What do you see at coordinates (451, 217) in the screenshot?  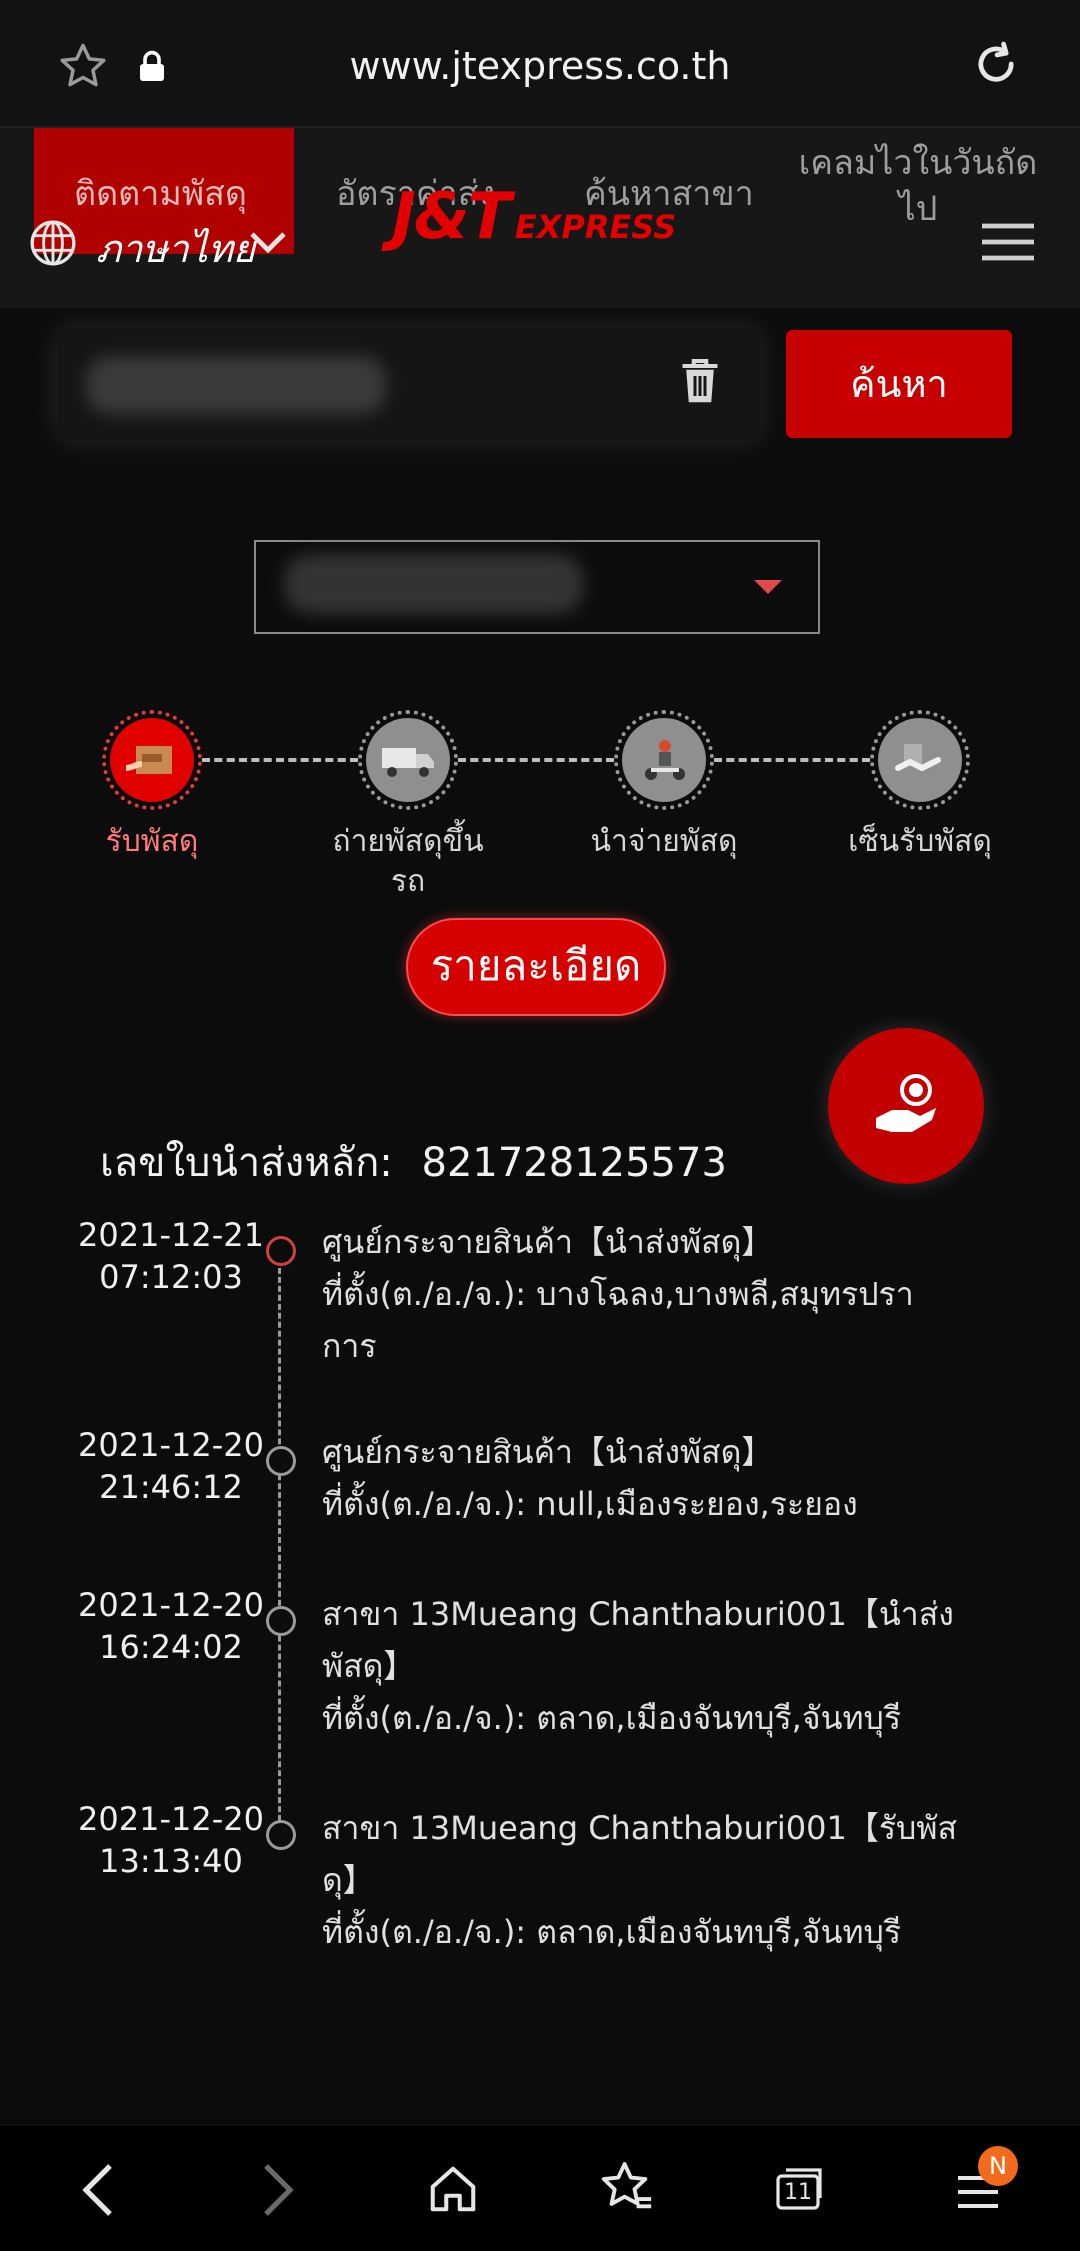 I see `logo-main: J&T` at bounding box center [451, 217].